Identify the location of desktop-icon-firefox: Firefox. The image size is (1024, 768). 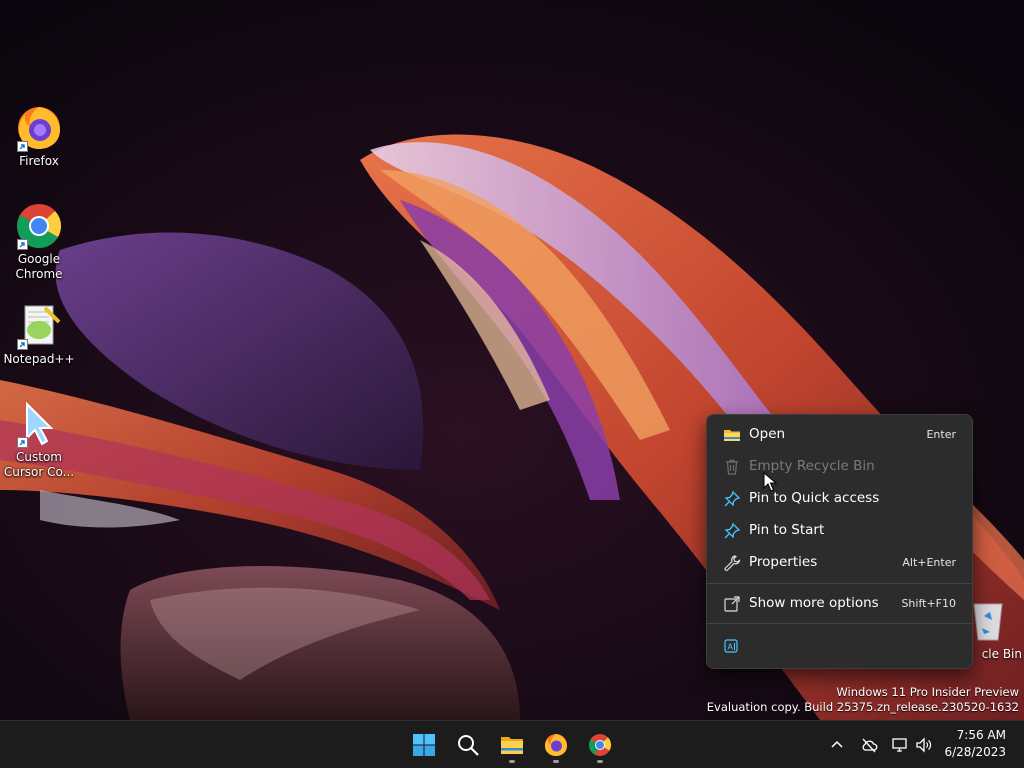
(39, 136).